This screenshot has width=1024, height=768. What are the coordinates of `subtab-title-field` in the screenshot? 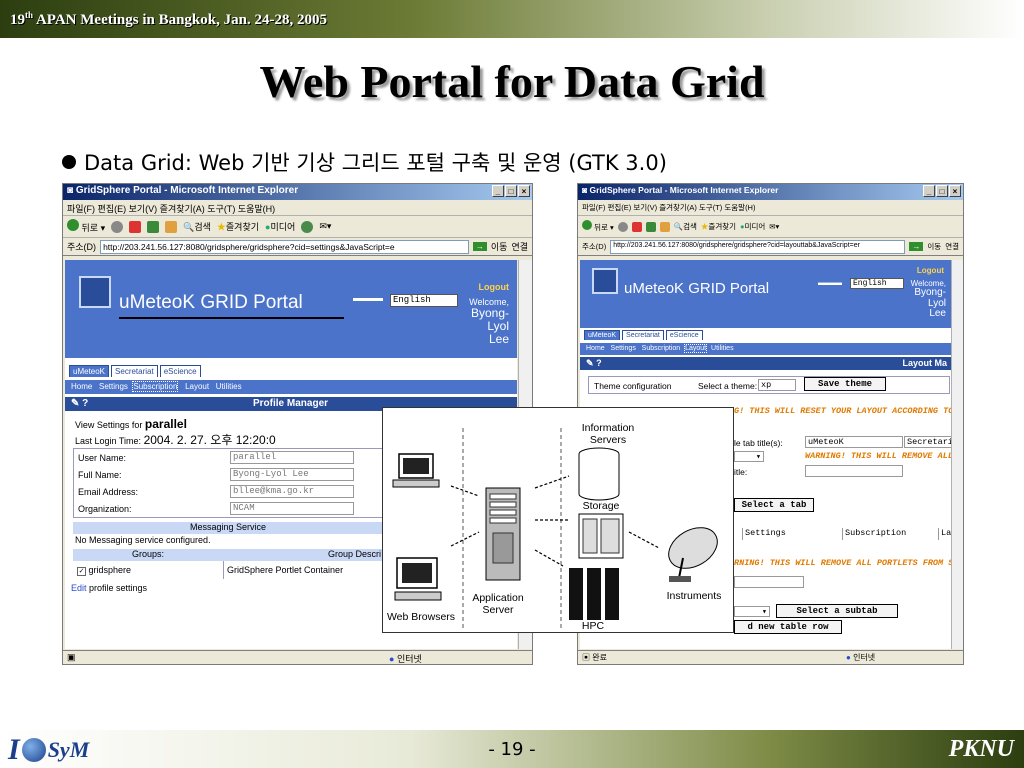 It's located at (769, 582).